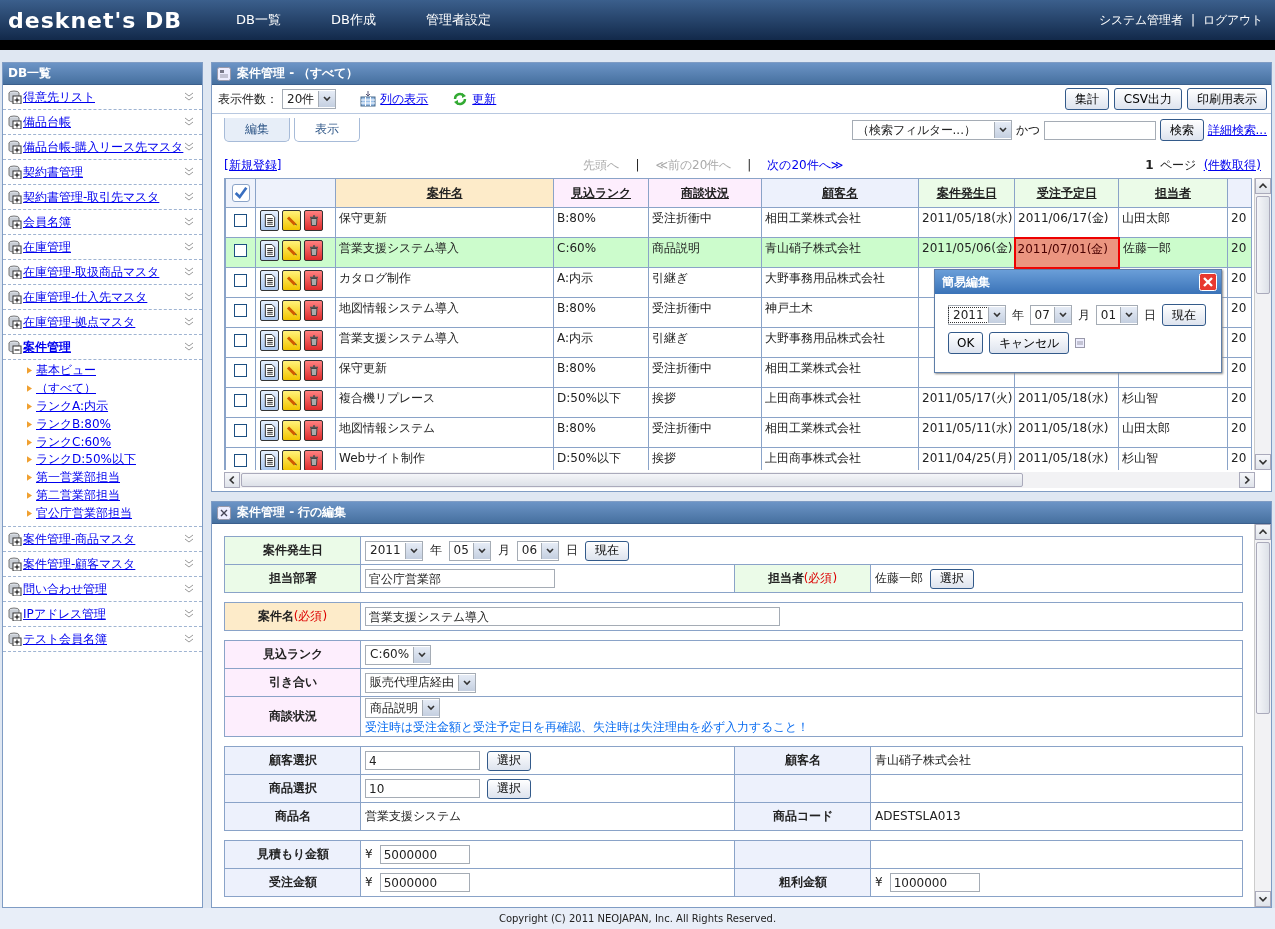 The image size is (1275, 929). I want to click on view-tab: 表示, so click(327, 130).